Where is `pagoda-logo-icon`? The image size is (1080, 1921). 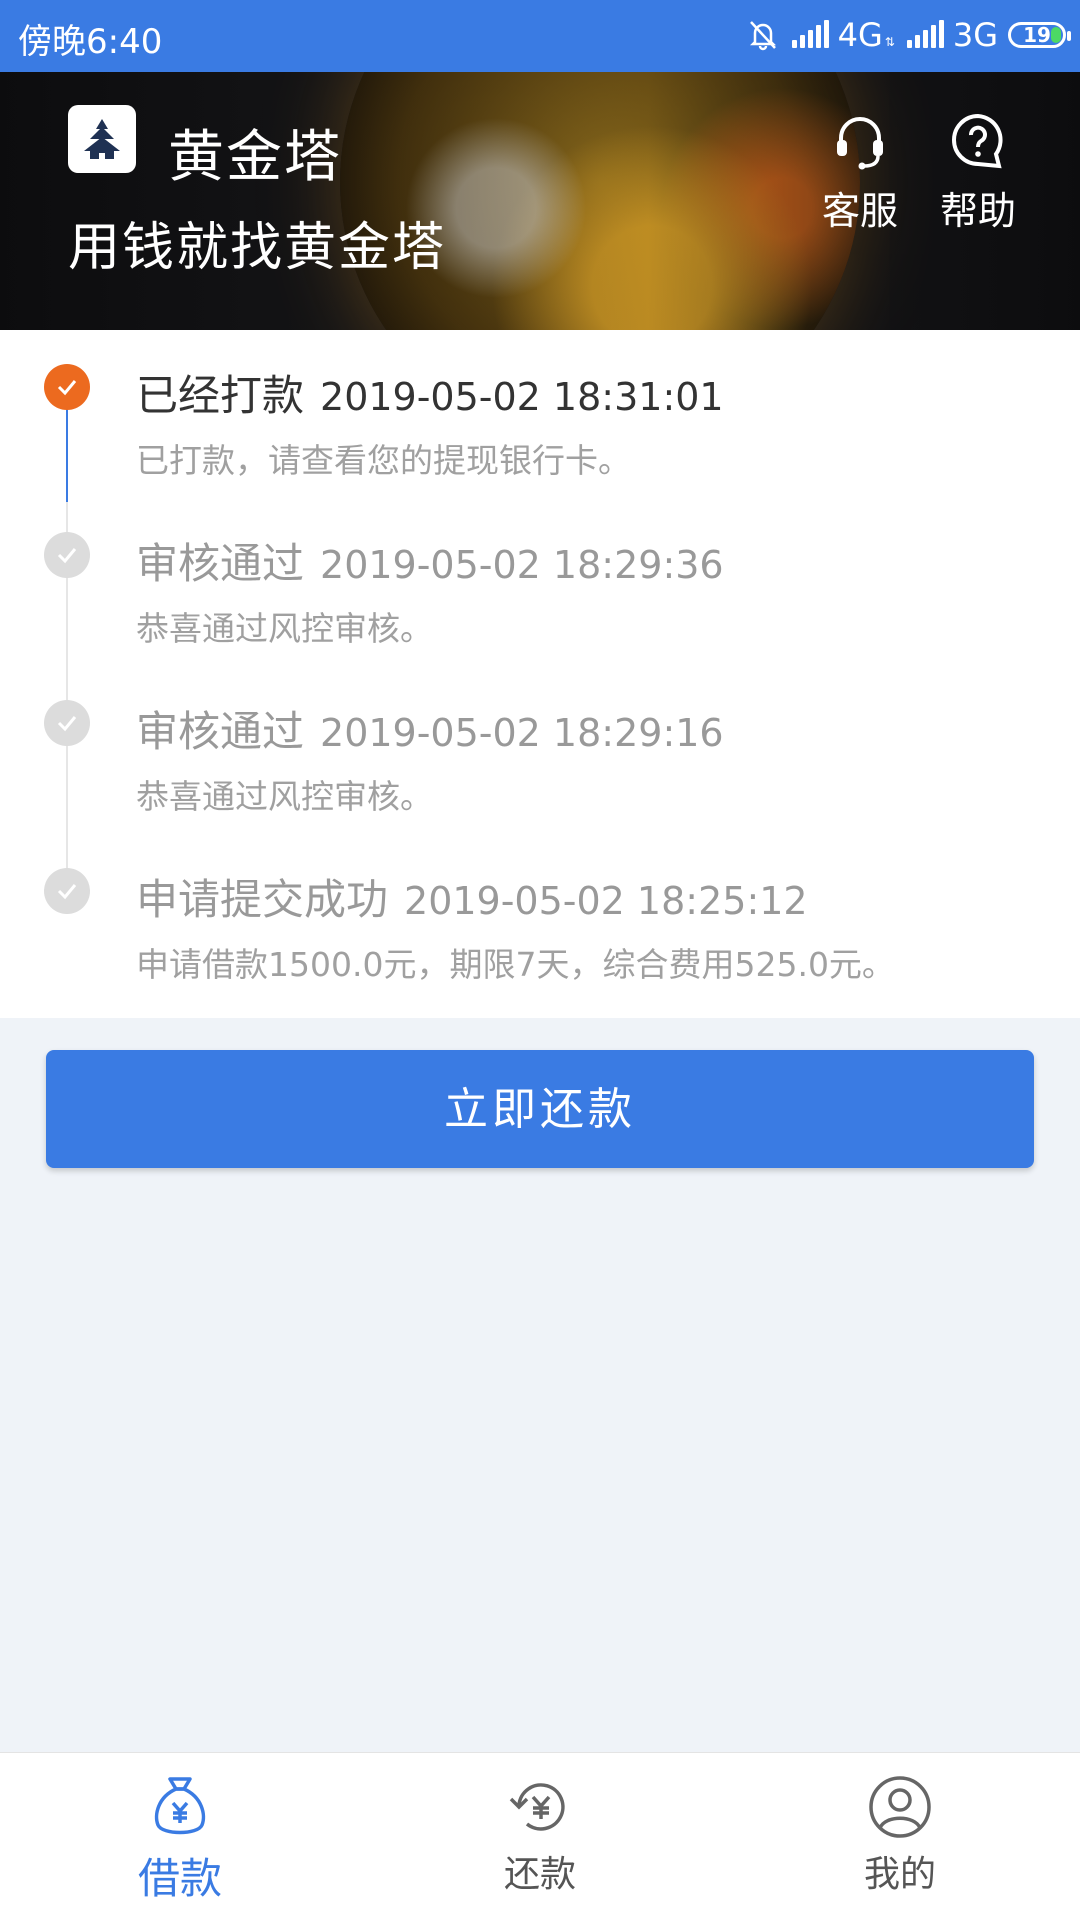 pagoda-logo-icon is located at coordinates (102, 139).